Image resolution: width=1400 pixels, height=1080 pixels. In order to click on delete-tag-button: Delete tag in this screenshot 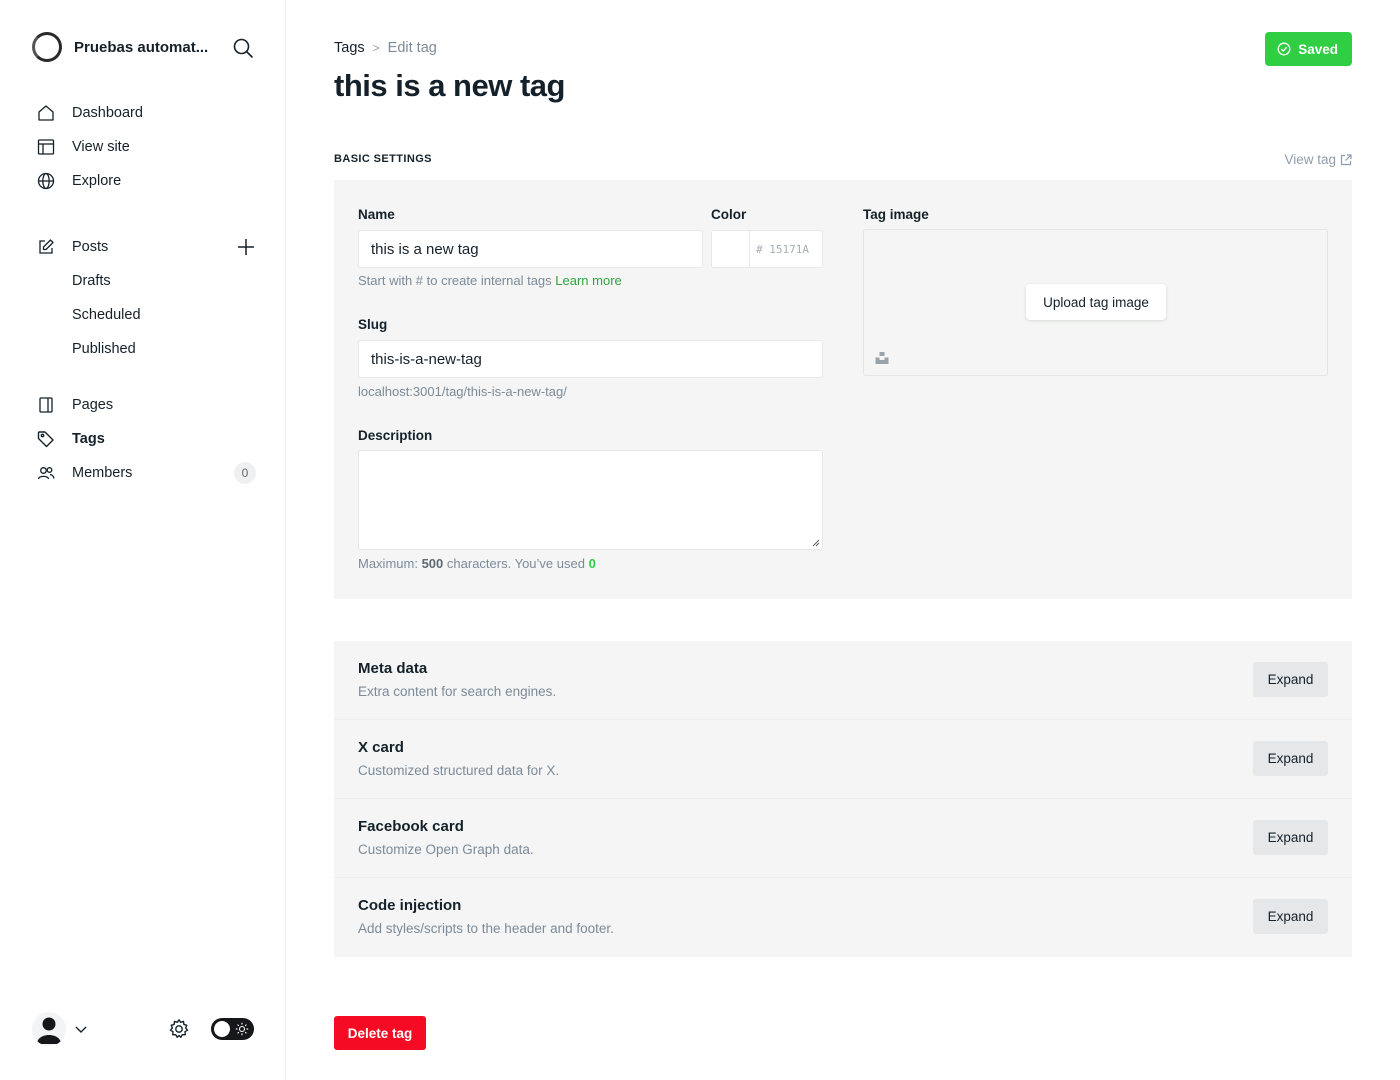, I will do `click(380, 1033)`.